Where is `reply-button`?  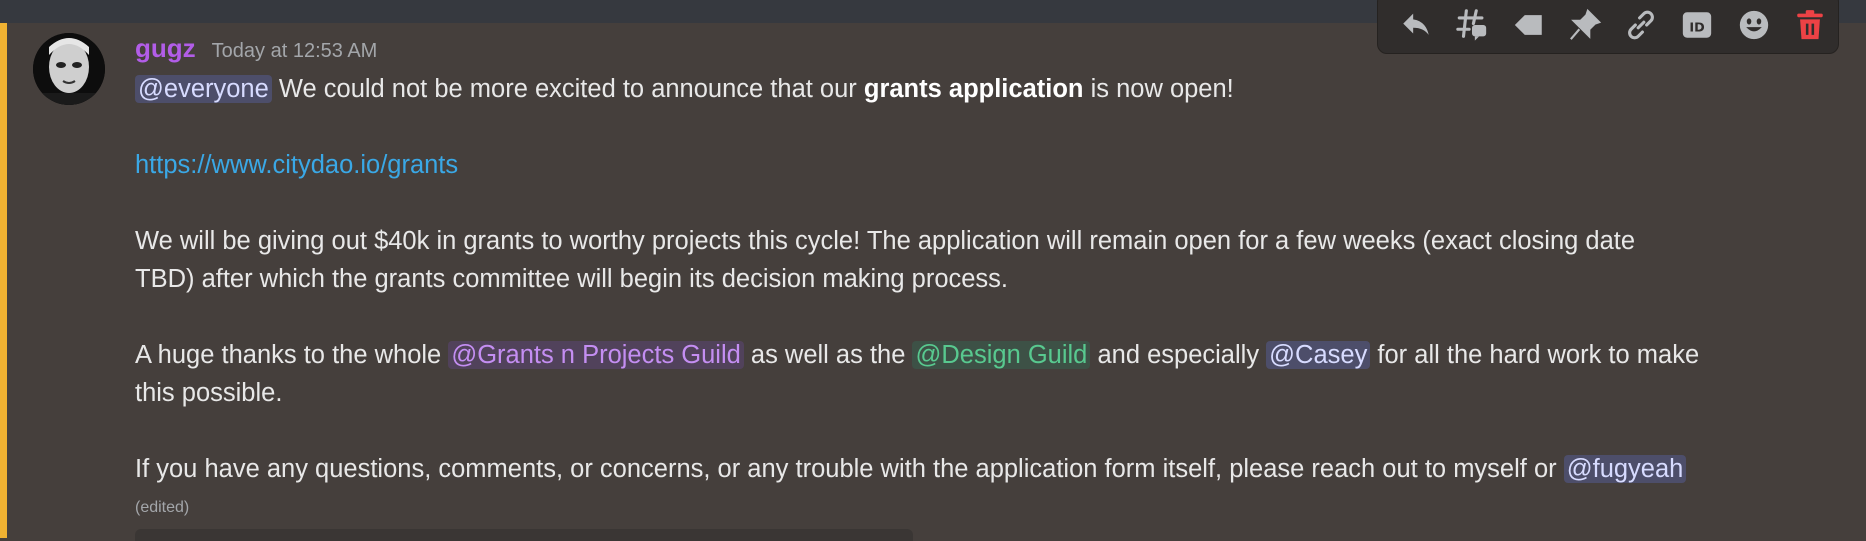
reply-button is located at coordinates (1416, 25).